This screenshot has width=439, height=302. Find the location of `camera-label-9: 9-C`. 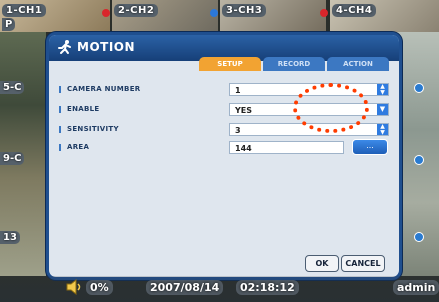

camera-label-9: 9-C is located at coordinates (12, 158).